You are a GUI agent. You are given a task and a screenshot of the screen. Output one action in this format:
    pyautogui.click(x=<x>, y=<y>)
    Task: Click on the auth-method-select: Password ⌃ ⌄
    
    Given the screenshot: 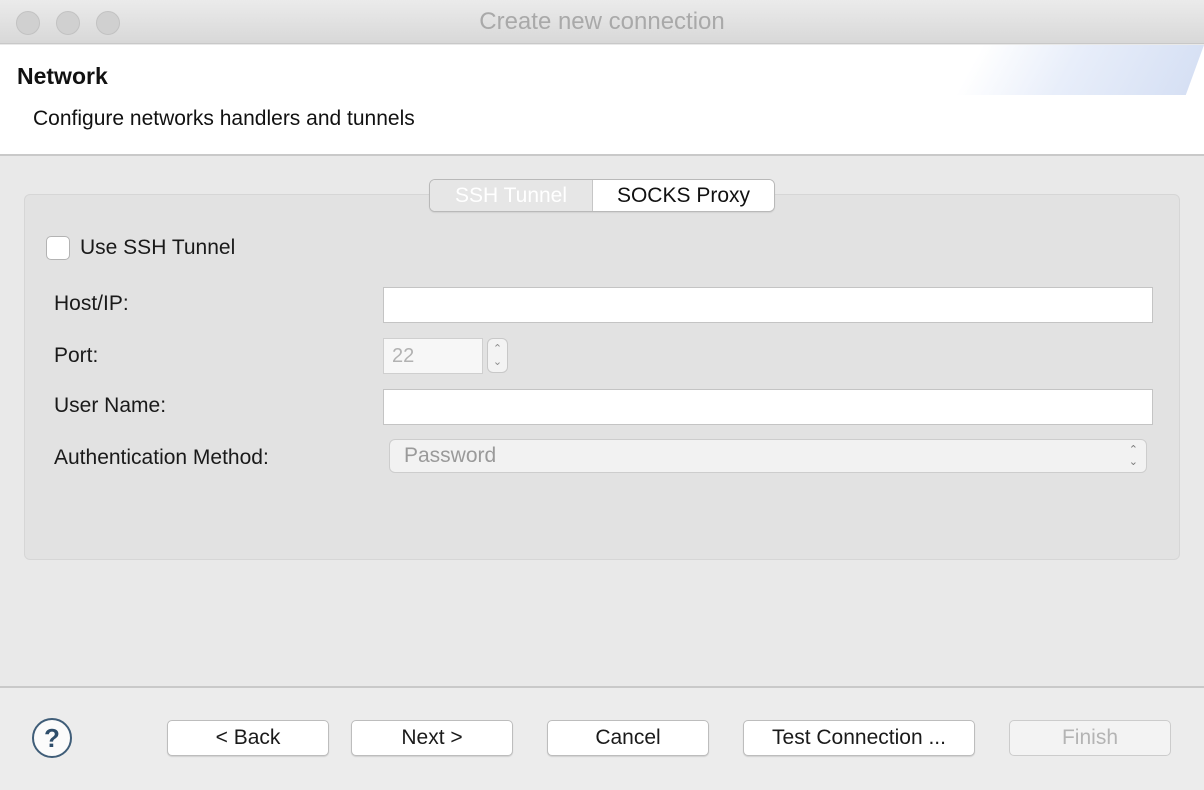 What is the action you would take?
    pyautogui.click(x=768, y=456)
    